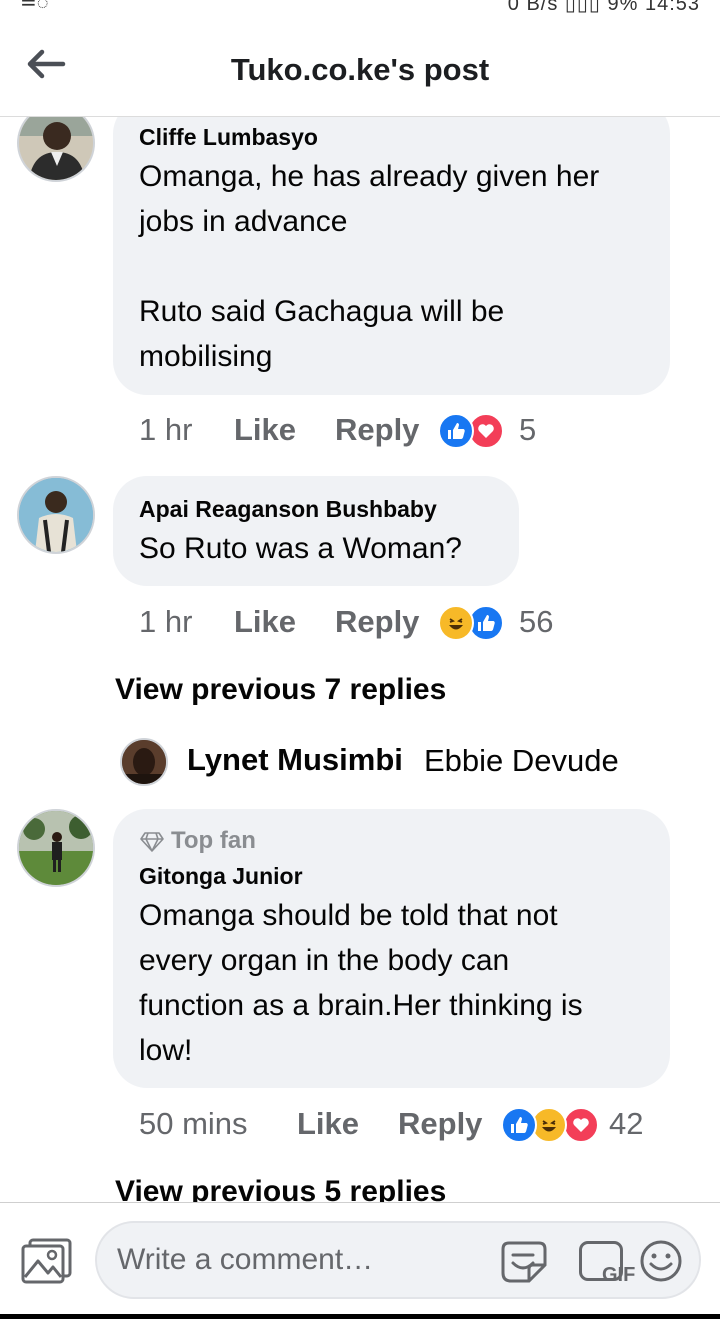 The image size is (720, 1320). What do you see at coordinates (300, 548) in the screenshot?
I see `comment-text: So Ruto was a Woman?` at bounding box center [300, 548].